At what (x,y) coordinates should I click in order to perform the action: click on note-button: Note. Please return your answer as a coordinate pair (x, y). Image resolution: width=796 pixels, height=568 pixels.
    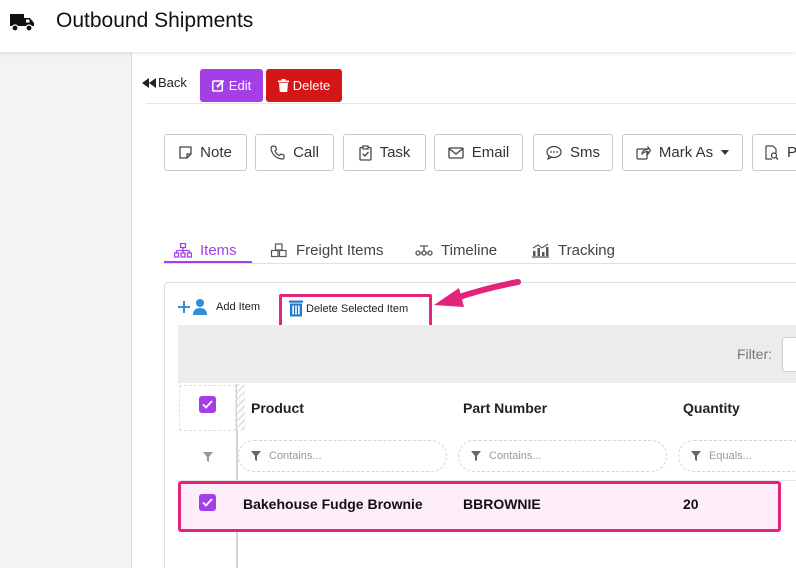
    Looking at the image, I should click on (205, 152).